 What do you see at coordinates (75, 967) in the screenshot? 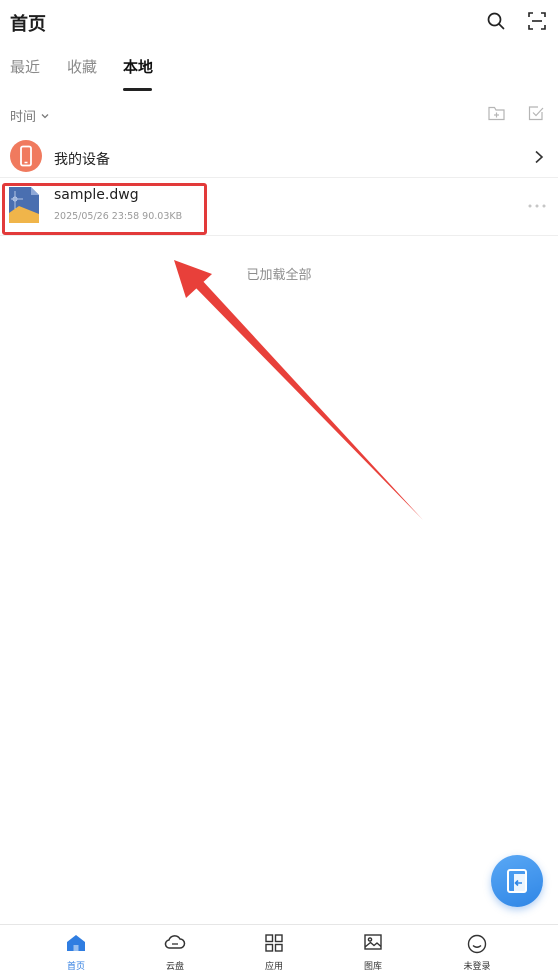
I see `nav-label: 首页` at bounding box center [75, 967].